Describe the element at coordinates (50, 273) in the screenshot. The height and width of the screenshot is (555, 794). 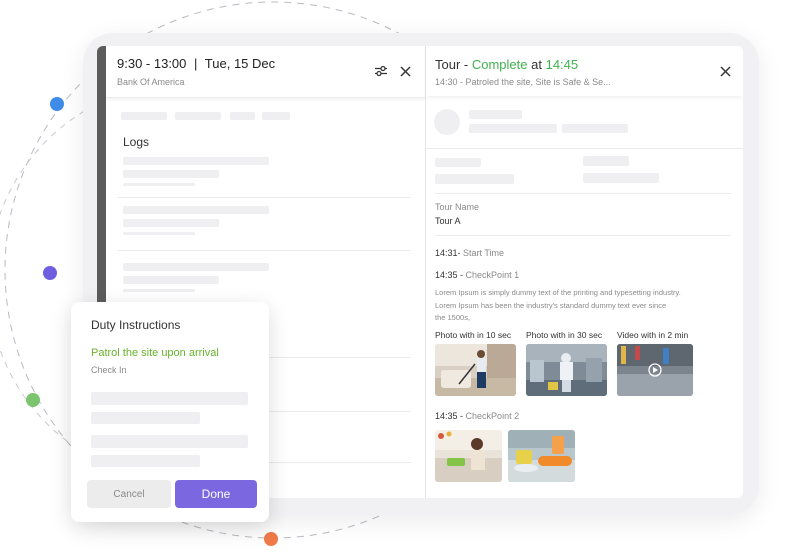
I see `purple-dot` at that location.